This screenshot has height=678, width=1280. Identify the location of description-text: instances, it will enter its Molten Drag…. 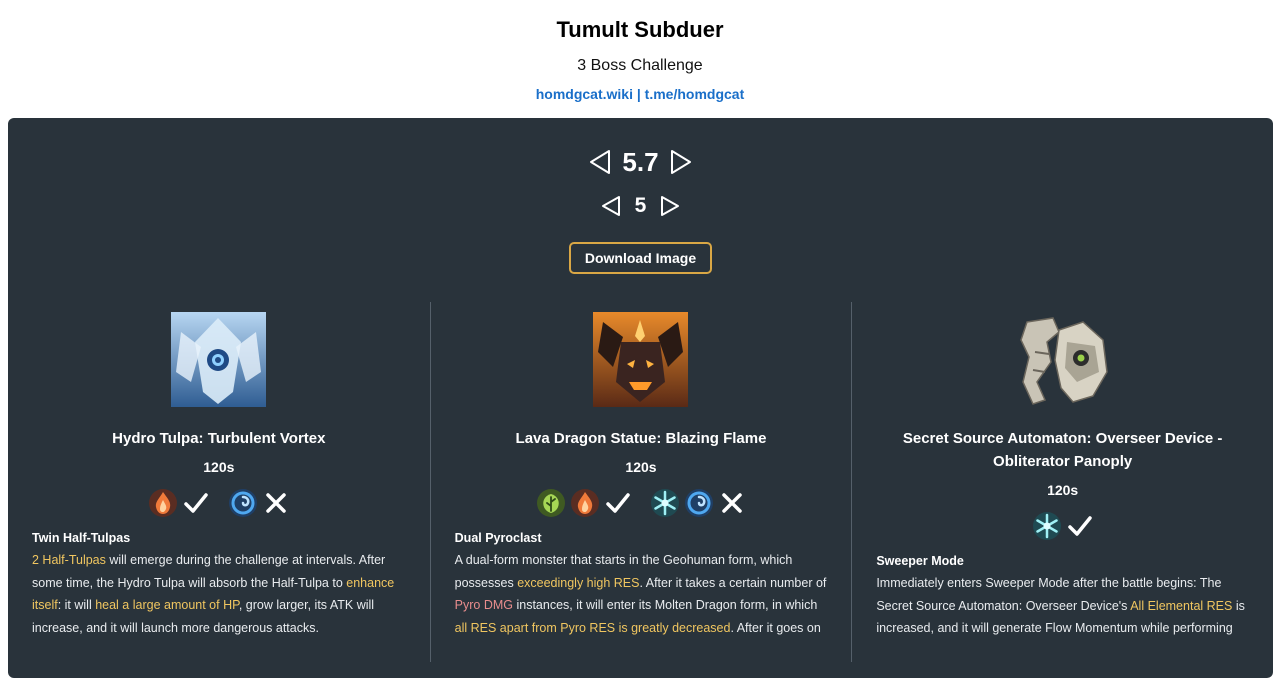
(665, 605).